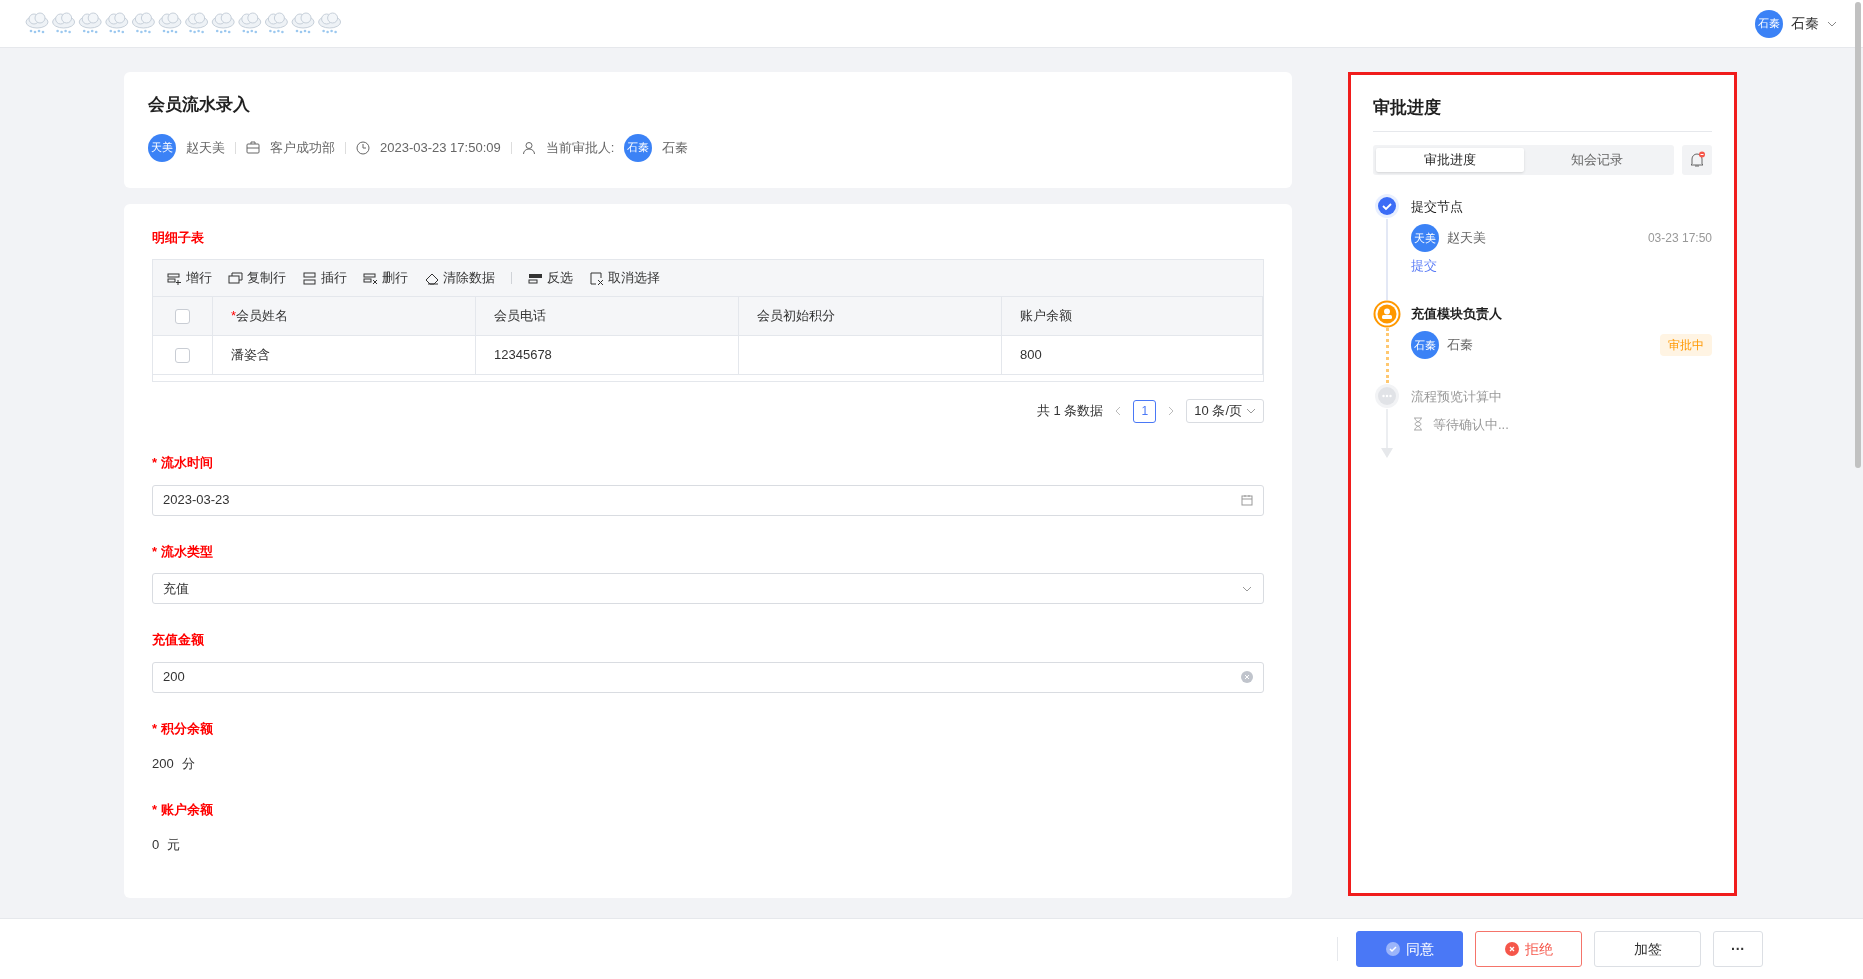  What do you see at coordinates (199, 105) in the screenshot?
I see `page-title: 会员流水录入` at bounding box center [199, 105].